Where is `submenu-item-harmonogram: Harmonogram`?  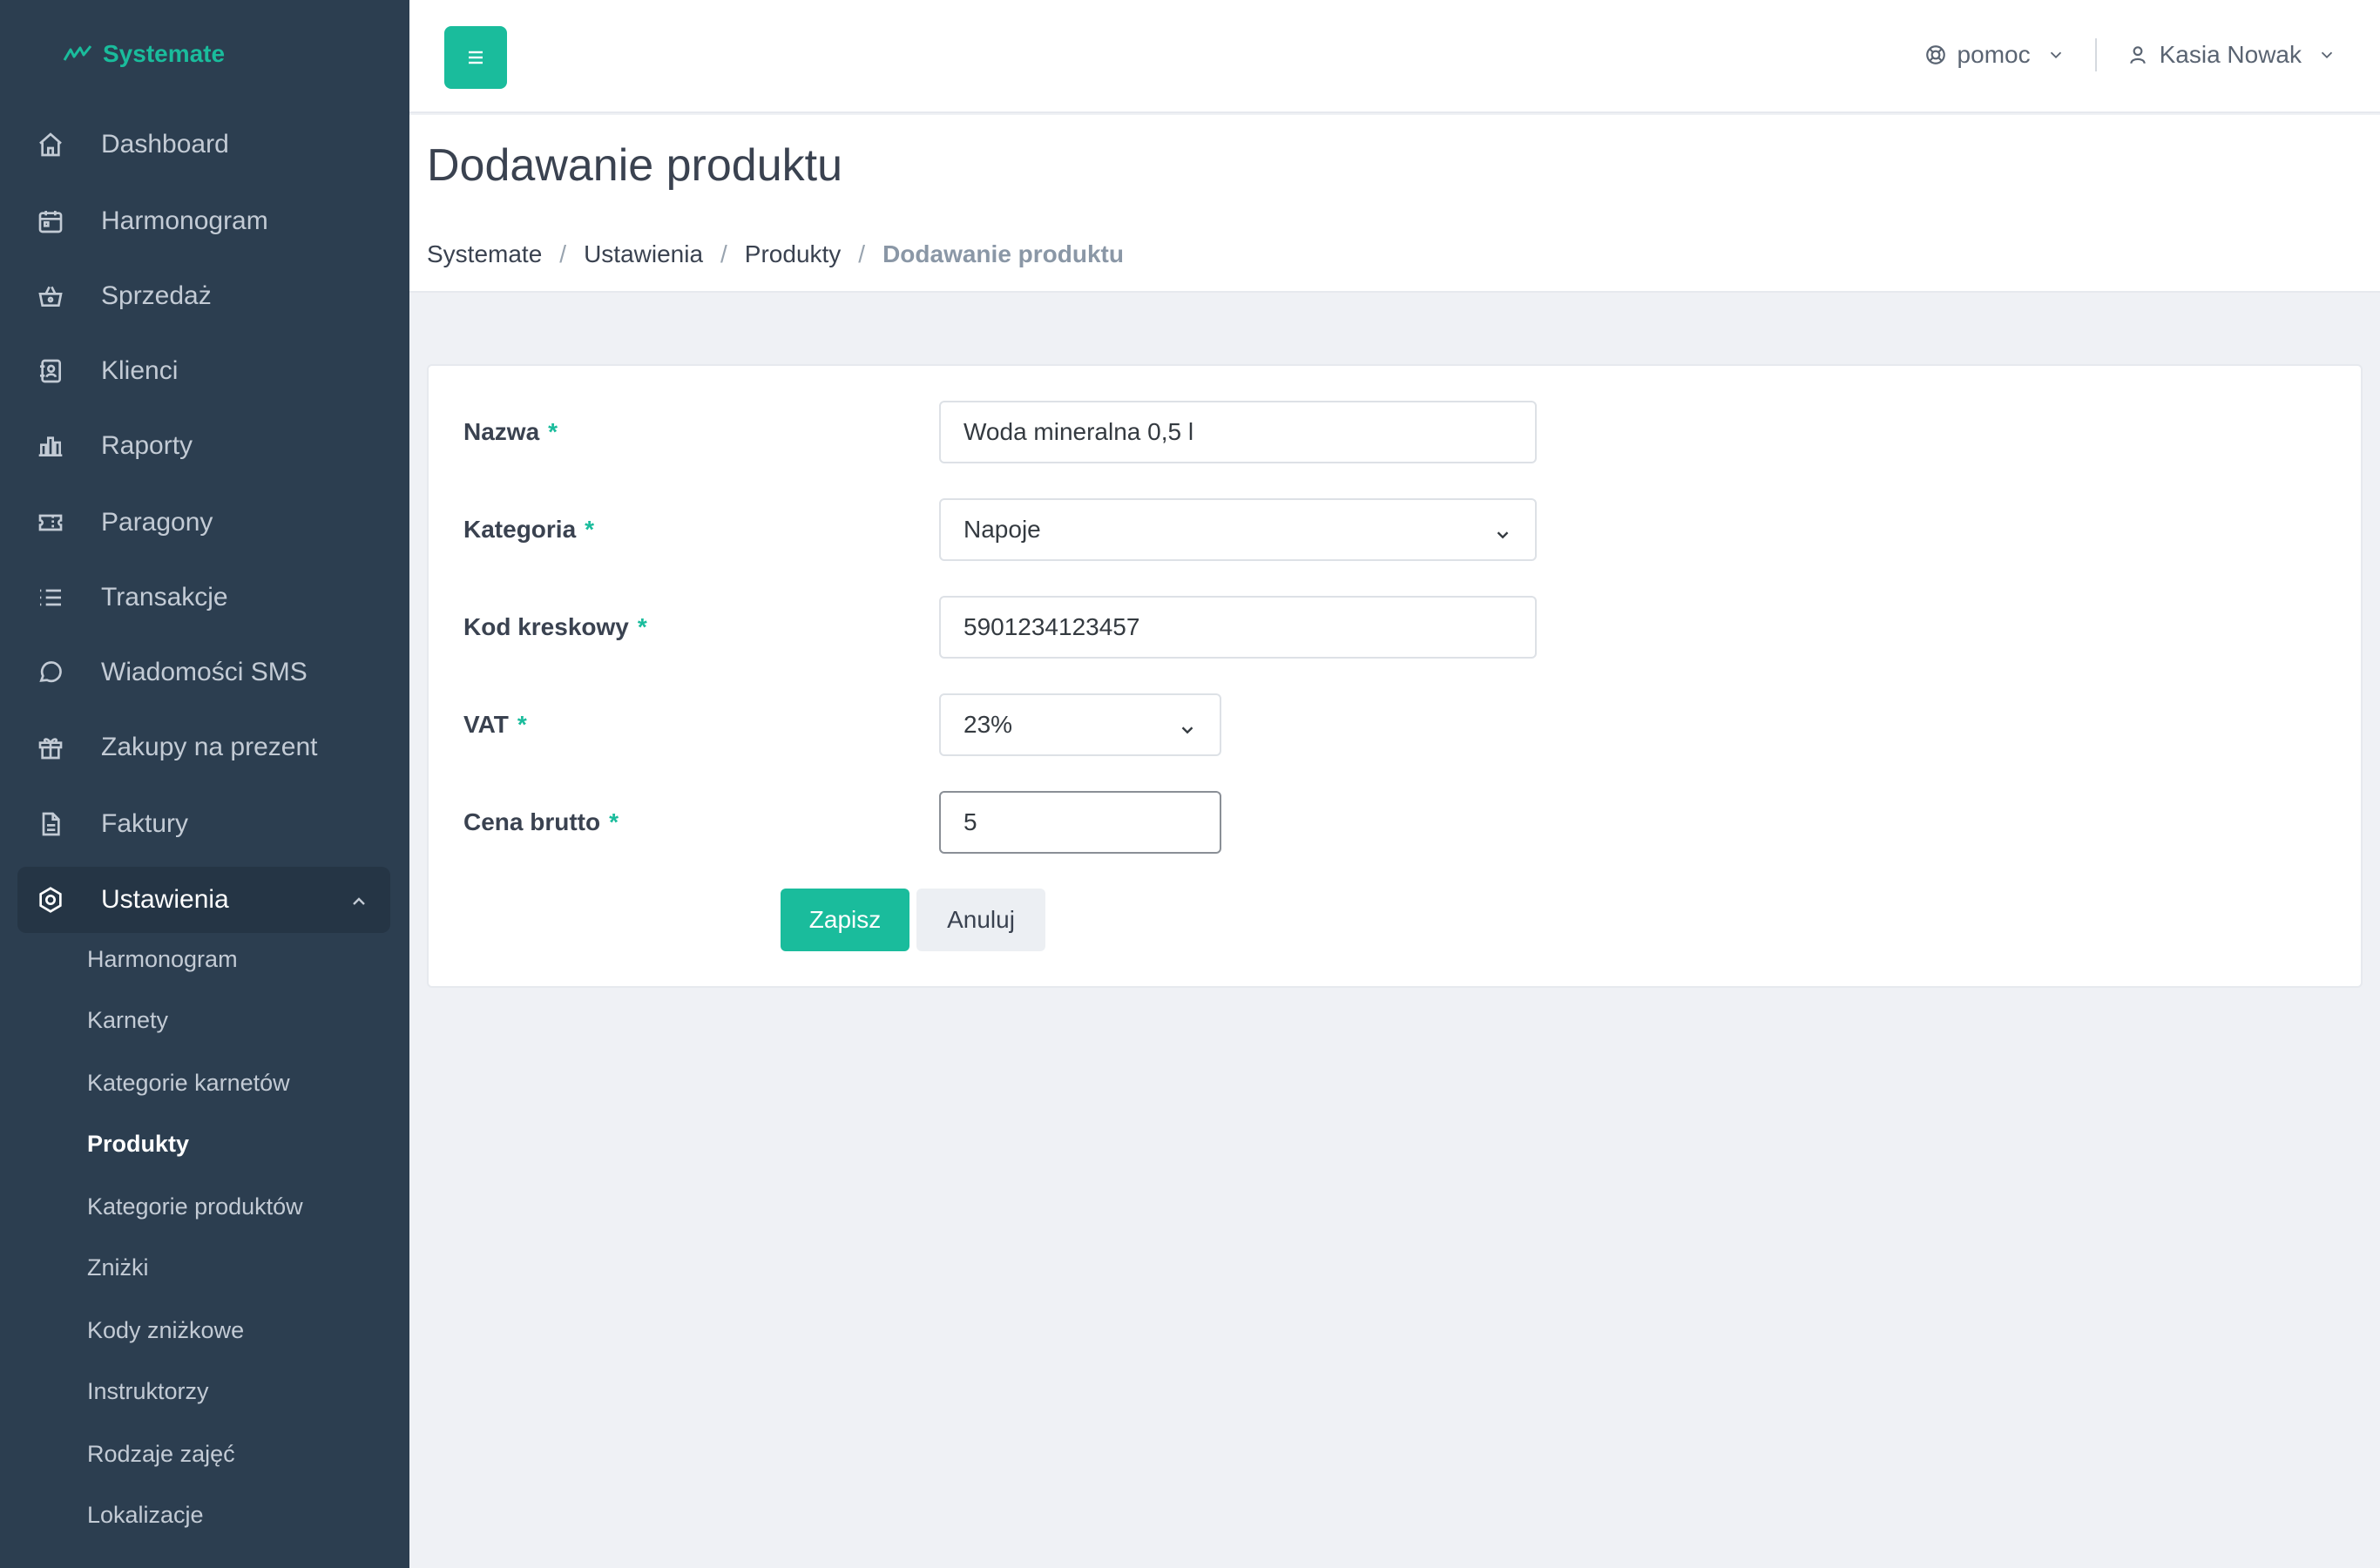 submenu-item-harmonogram: Harmonogram is located at coordinates (162, 959).